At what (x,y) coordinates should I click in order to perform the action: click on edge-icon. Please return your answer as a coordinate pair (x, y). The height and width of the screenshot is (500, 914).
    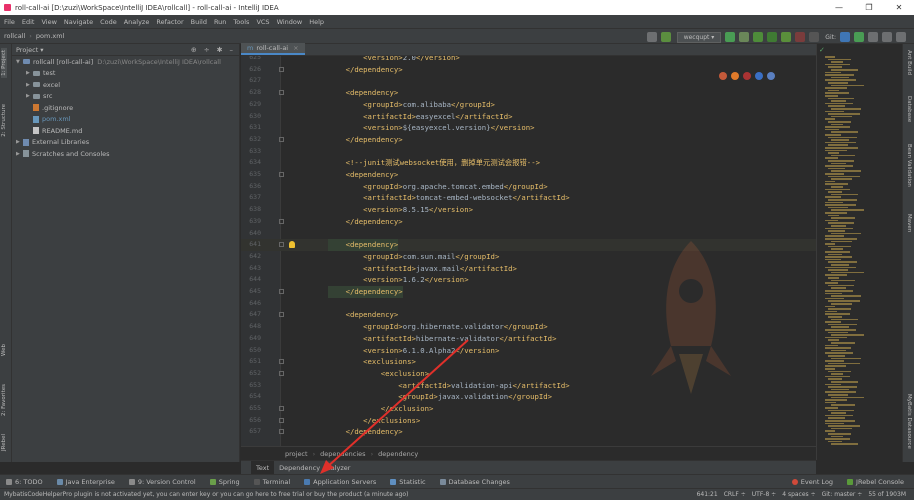
    Looking at the image, I should click on (771, 76).